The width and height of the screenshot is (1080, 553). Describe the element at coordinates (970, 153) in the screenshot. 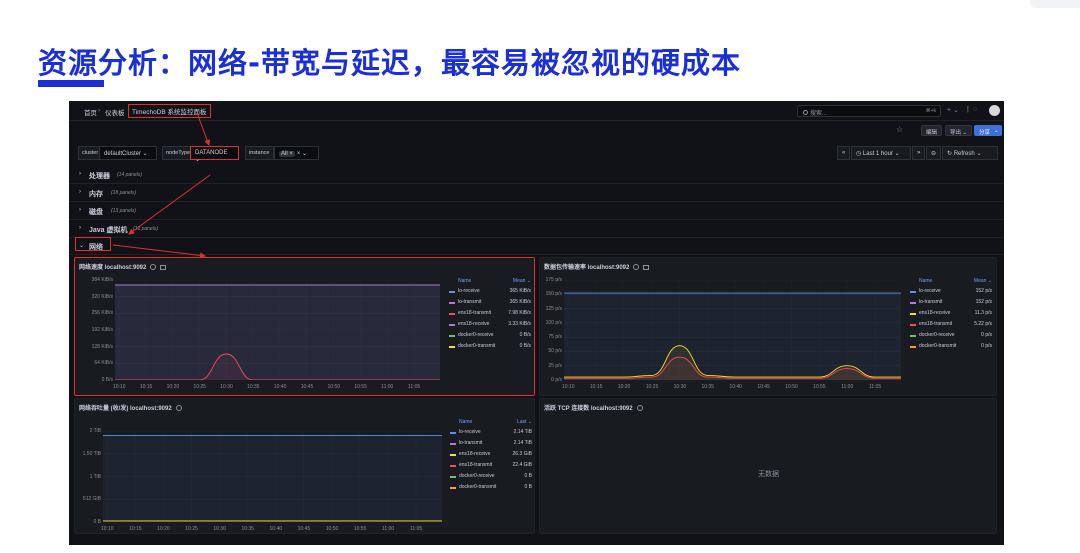

I see `refresh-button: ↻ Refresh ⌄` at that location.